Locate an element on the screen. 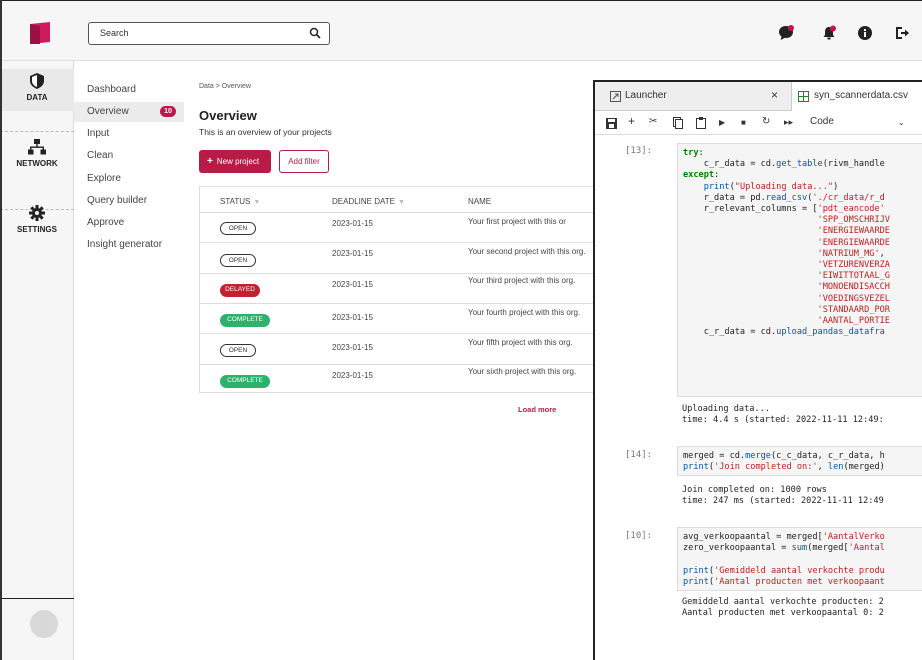 This screenshot has width=922, height=660. search-input: Search is located at coordinates (209, 33).